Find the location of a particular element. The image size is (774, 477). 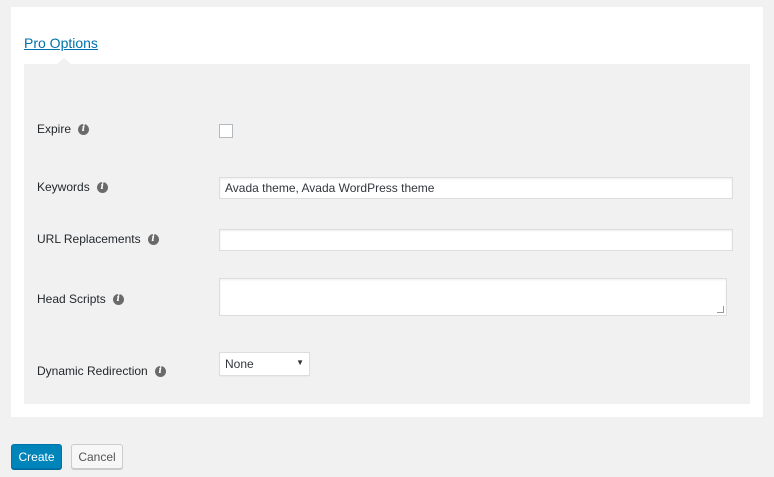

chevron-down-icon: ▼ is located at coordinates (300, 362).